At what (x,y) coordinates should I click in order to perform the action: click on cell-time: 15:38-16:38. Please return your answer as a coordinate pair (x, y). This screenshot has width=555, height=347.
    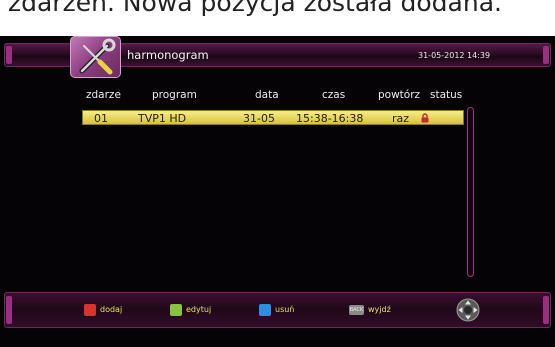
    Looking at the image, I should click on (330, 118).